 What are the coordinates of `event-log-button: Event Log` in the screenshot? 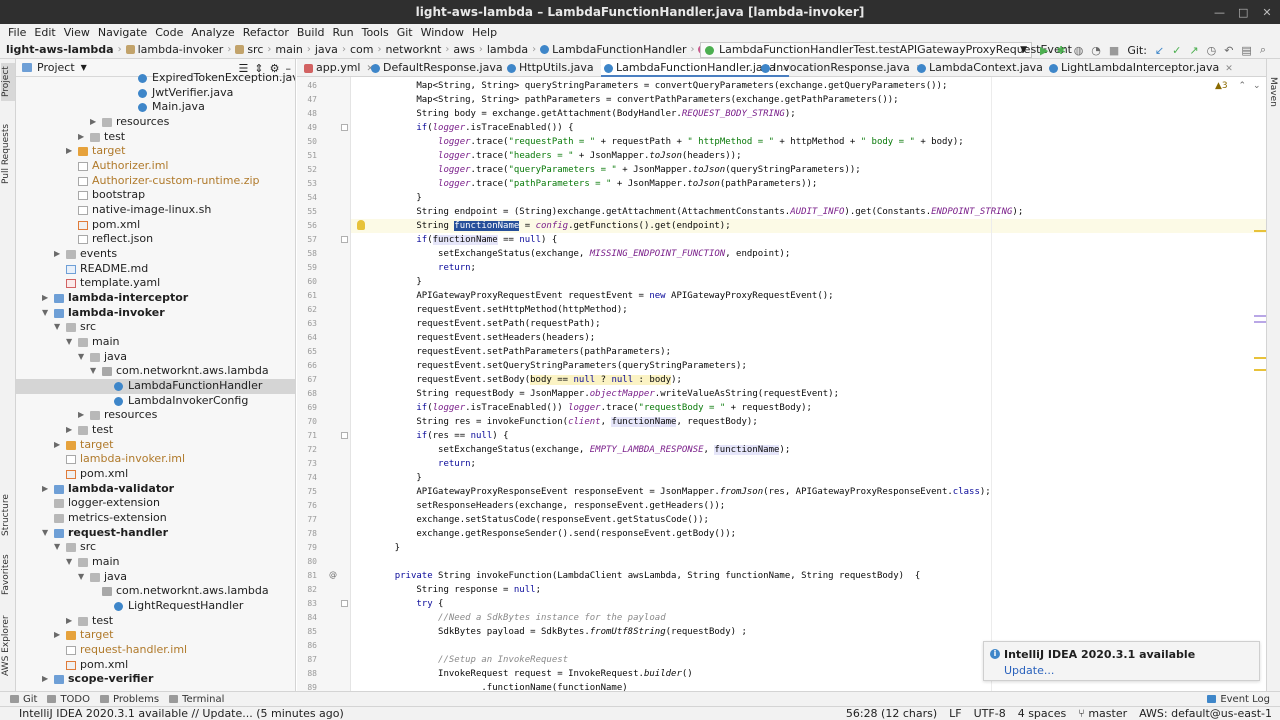 It's located at (1238, 699).